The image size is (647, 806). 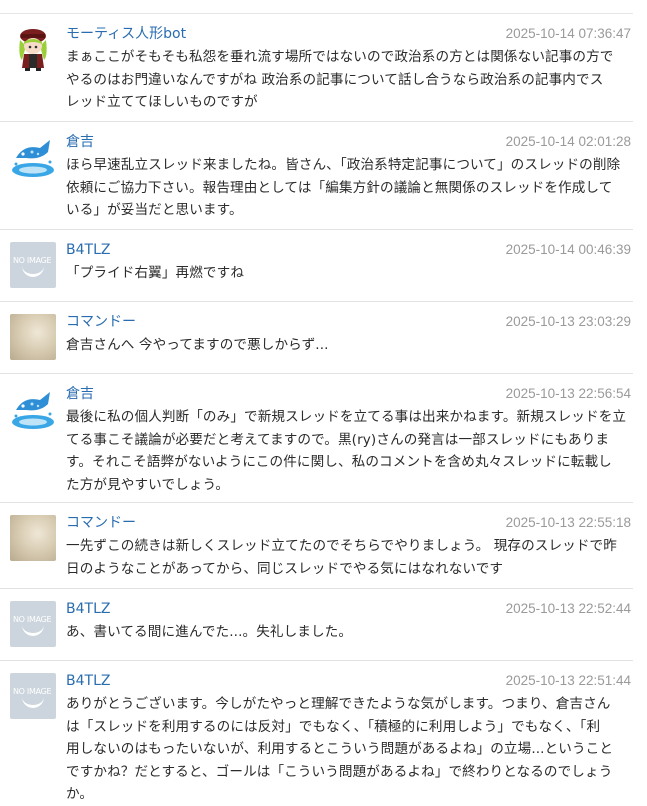 I want to click on comment-line: 日のようなことがあってから、同じスレッドでやる気にはなれないです, so click(x=285, y=568).